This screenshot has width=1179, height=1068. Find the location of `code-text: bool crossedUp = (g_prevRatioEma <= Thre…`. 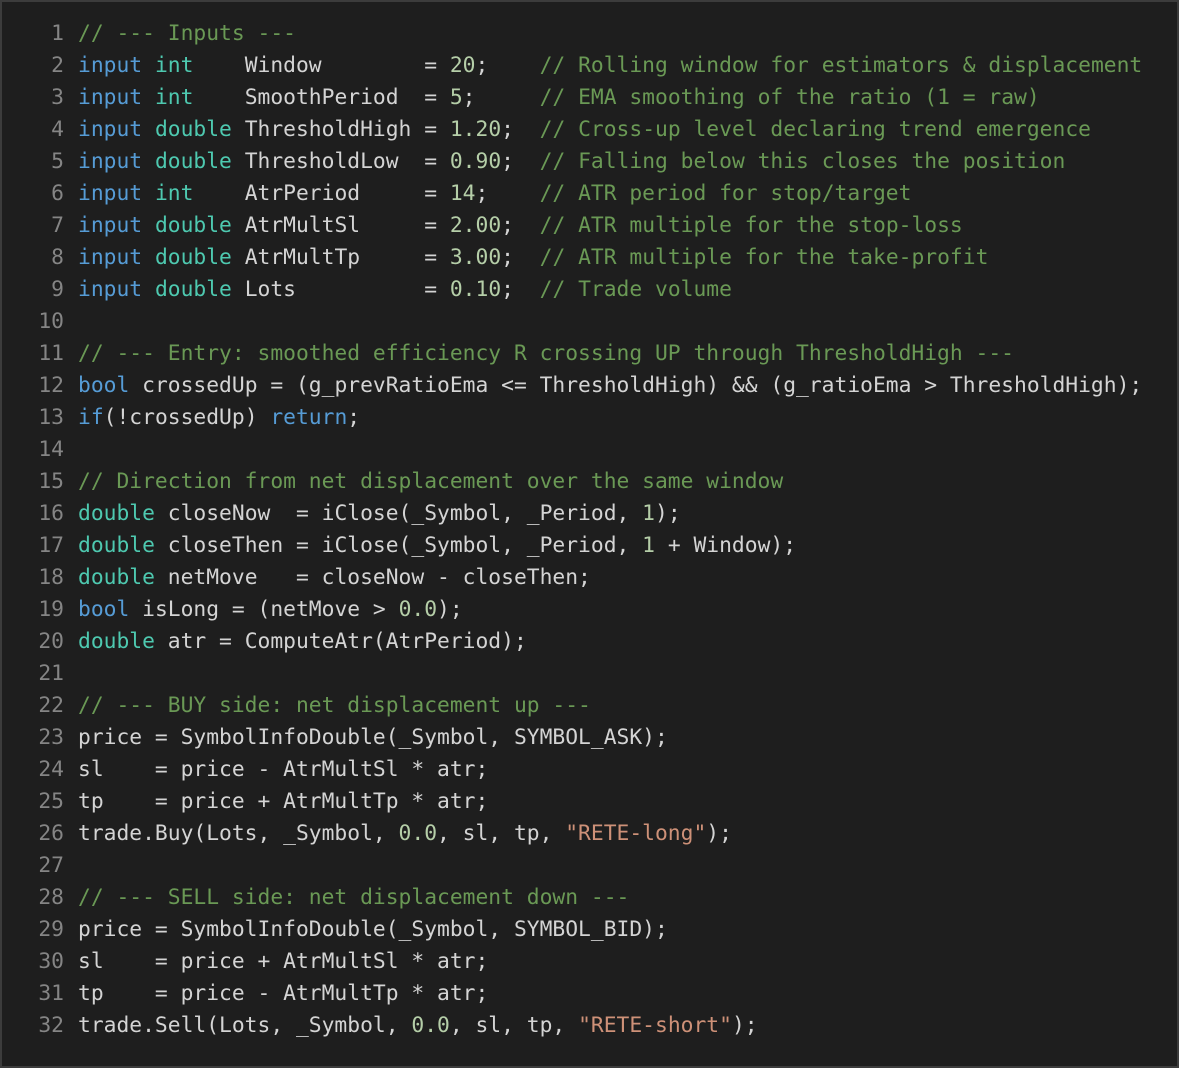

code-text: bool crossedUp = (g_prevRatioEma <= Thre… is located at coordinates (610, 386).